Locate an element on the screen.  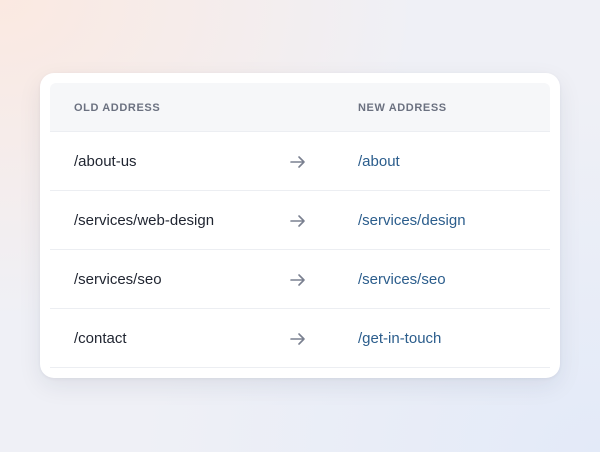
table-row: /contact /get-in-touch is located at coordinates (300, 338).